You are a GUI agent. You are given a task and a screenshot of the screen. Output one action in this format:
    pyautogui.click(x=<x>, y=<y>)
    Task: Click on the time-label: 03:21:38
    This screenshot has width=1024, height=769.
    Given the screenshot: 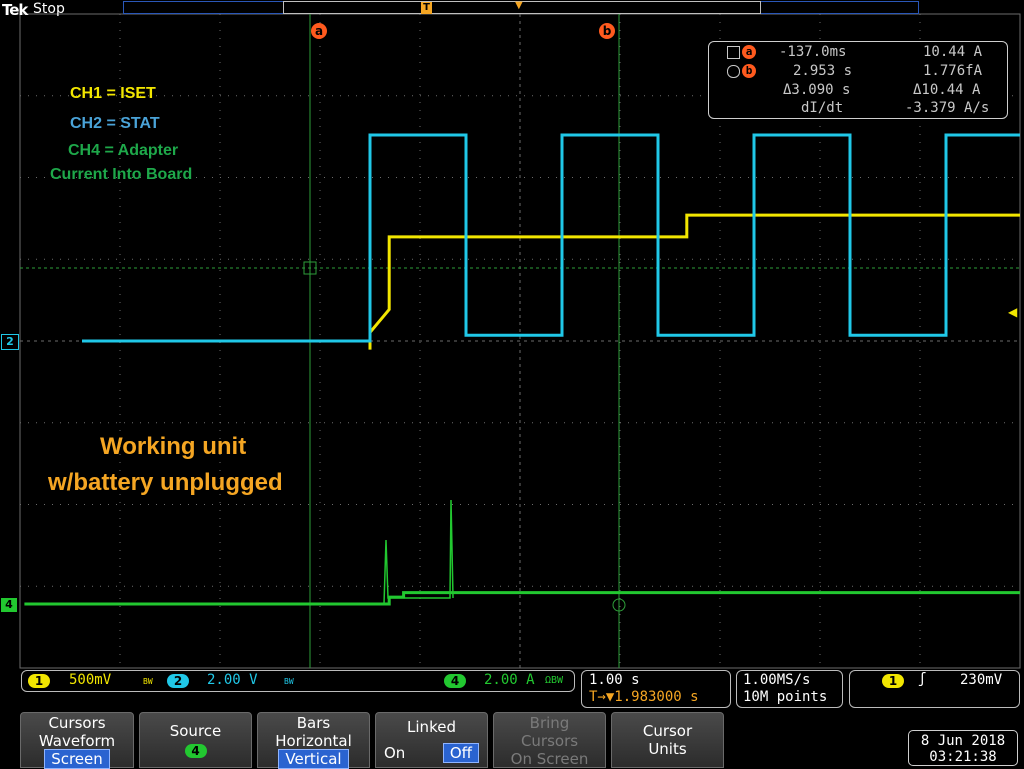 What is the action you would take?
    pyautogui.click(x=963, y=757)
    